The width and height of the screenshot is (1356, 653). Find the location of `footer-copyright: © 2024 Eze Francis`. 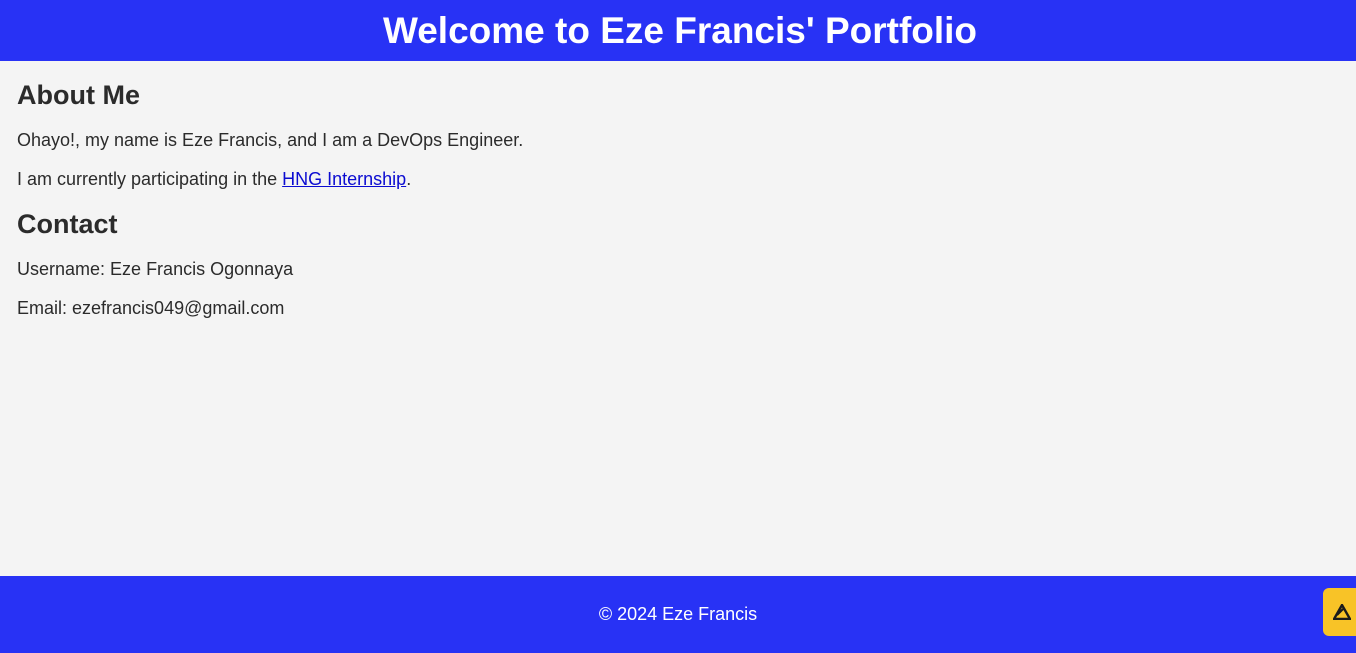

footer-copyright: © 2024 Eze Francis is located at coordinates (678, 614).